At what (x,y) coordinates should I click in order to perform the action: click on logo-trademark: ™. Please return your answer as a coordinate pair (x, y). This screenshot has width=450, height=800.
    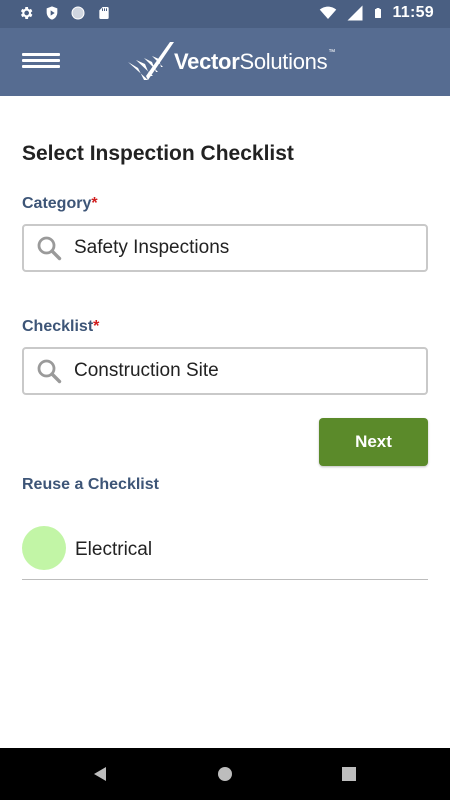
    Looking at the image, I should click on (331, 52).